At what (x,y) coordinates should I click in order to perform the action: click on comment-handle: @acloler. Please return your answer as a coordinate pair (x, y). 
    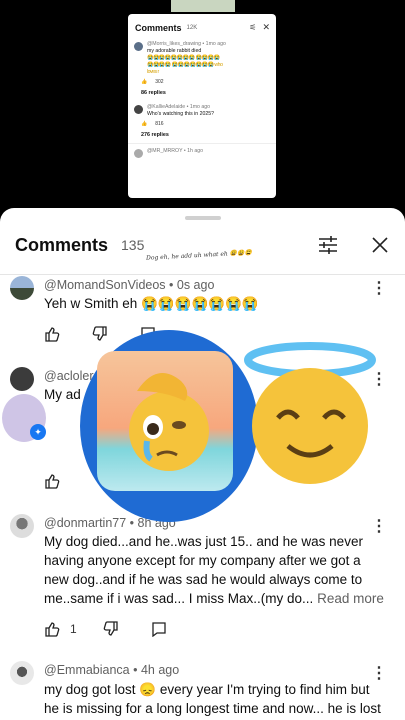
    Looking at the image, I should click on (69, 376).